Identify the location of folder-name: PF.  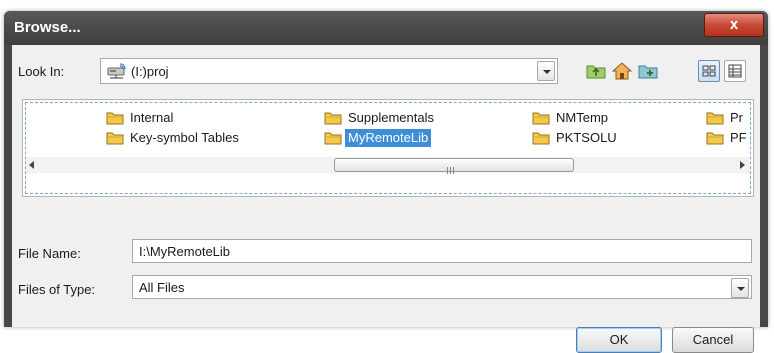
(738, 137).